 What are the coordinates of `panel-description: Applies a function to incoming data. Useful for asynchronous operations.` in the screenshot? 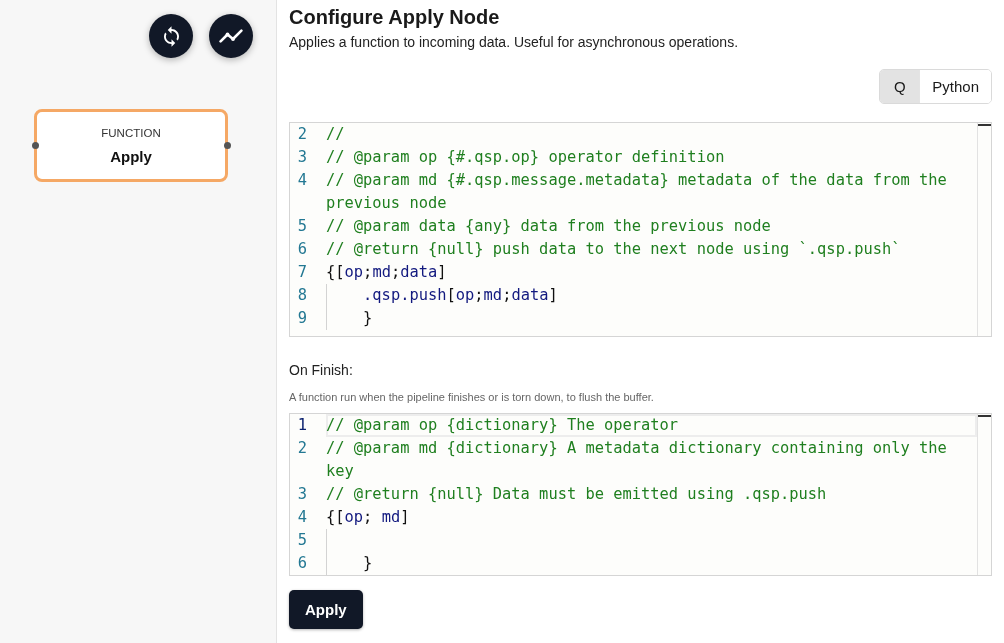 It's located at (514, 42).